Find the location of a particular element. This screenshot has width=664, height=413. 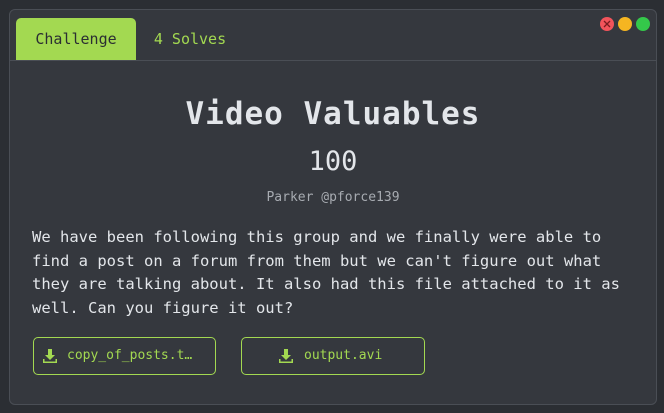

file-name: output.avi is located at coordinates (343, 355).